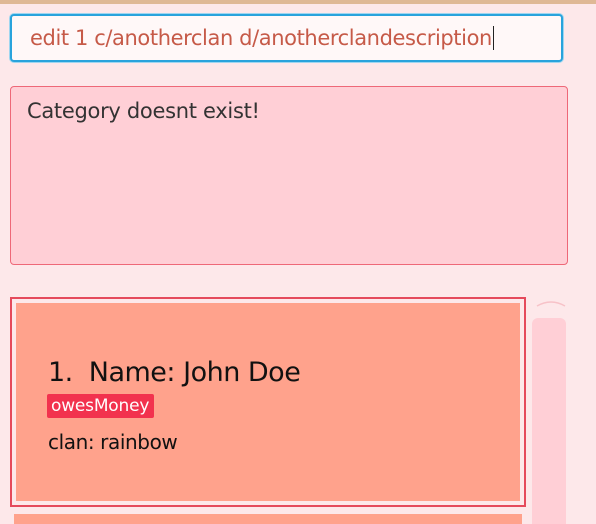 The width and height of the screenshot is (596, 524). What do you see at coordinates (549, 421) in the screenshot?
I see `scrollbar-track` at bounding box center [549, 421].